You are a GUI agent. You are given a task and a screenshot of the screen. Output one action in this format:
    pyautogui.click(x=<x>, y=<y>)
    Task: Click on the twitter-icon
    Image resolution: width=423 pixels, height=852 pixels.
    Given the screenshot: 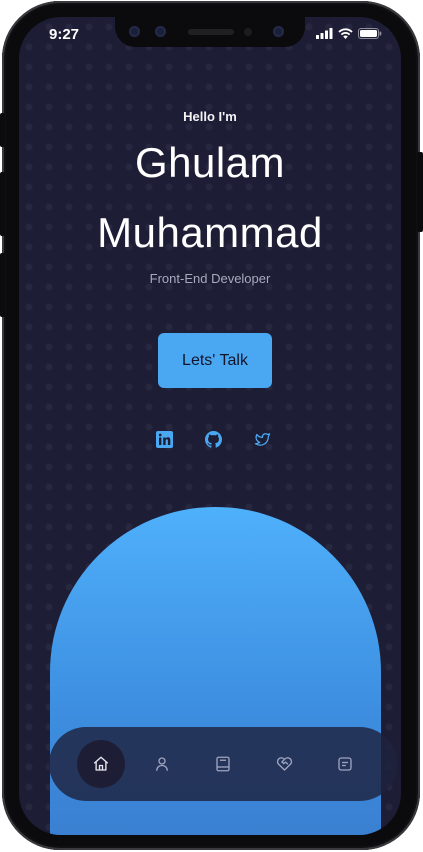 What is the action you would take?
    pyautogui.click(x=262, y=439)
    